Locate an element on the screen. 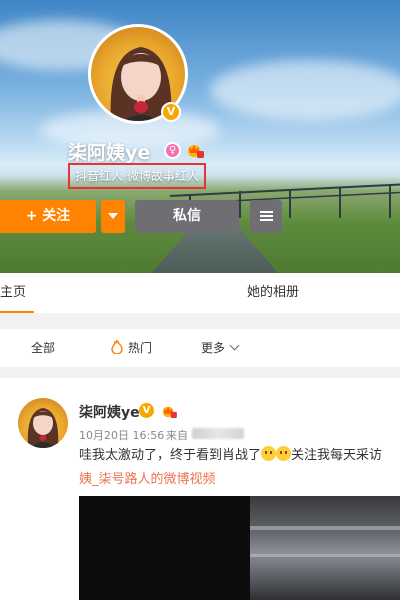 Image resolution: width=400 pixels, height=600 pixels. post-timestamp: 10月20日 16:56 is located at coordinates (121, 435).